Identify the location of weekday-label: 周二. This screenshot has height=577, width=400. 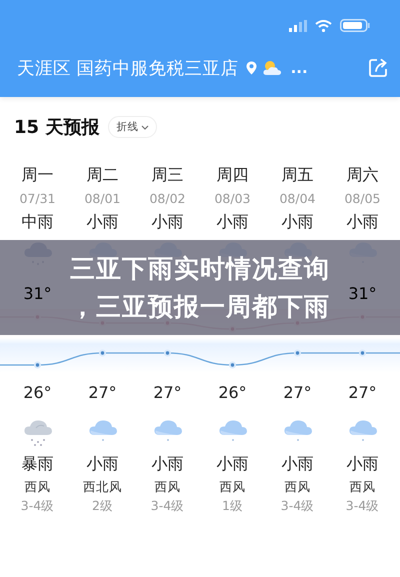
(102, 175).